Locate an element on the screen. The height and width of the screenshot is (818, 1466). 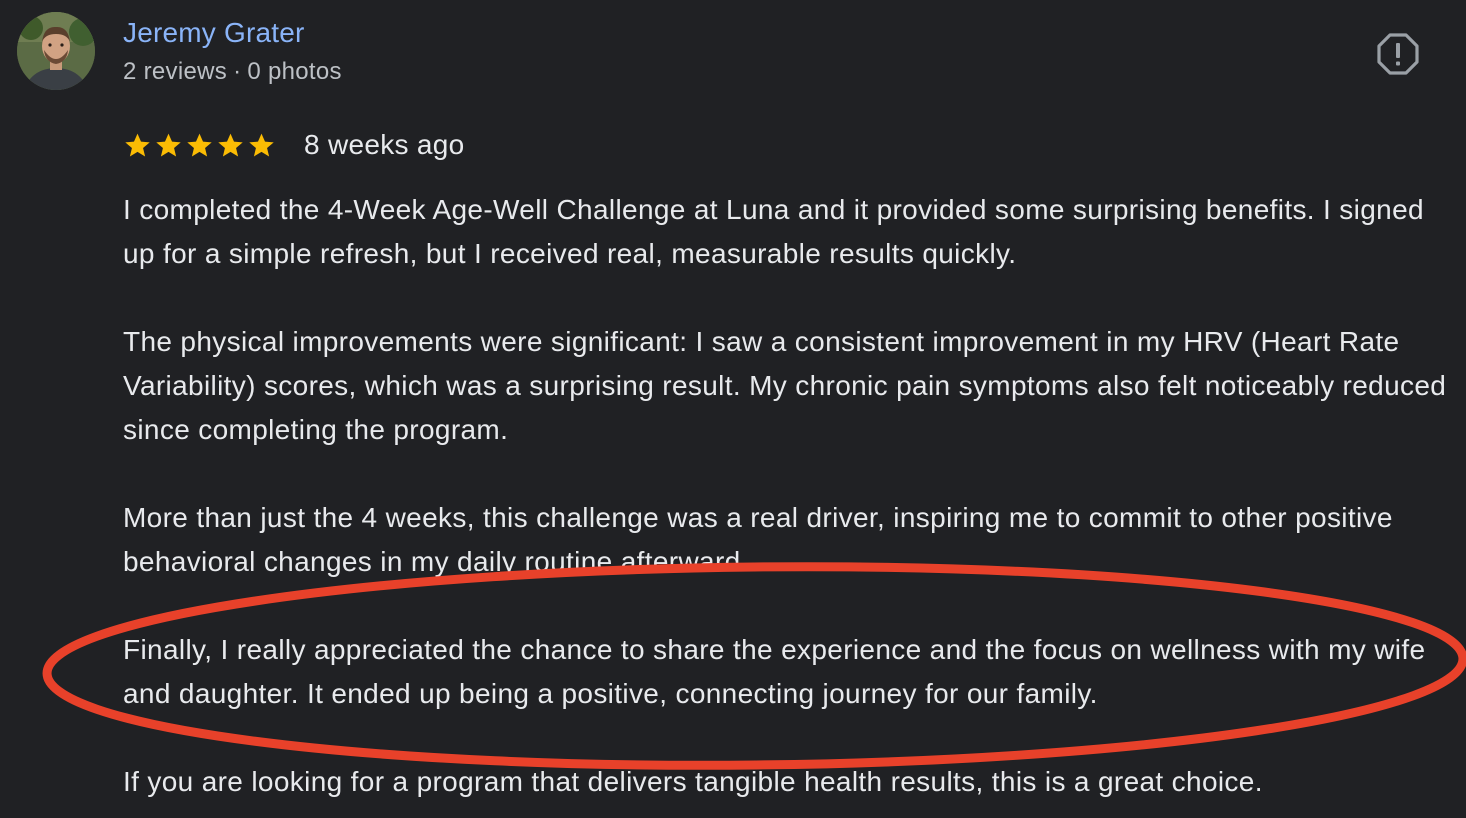
review-date: 8 weeks ago is located at coordinates (384, 144).